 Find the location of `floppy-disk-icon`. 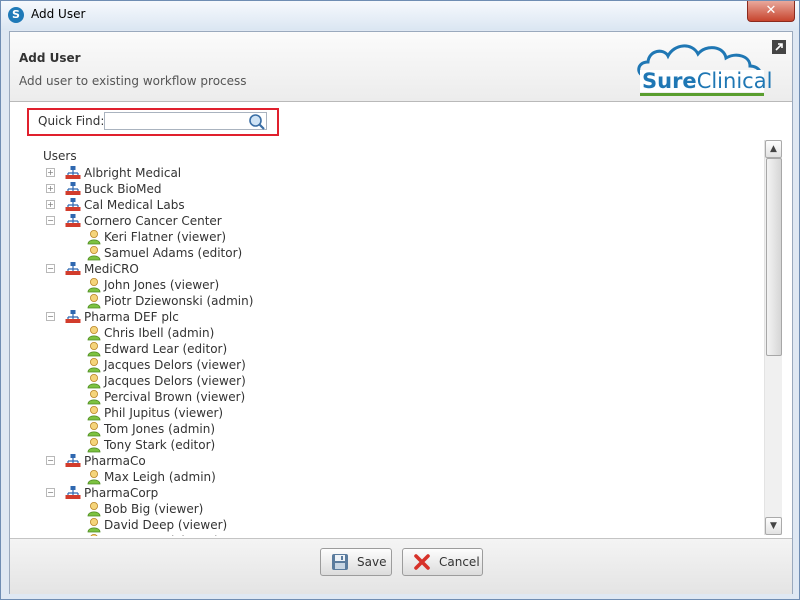

floppy-disk-icon is located at coordinates (340, 562).